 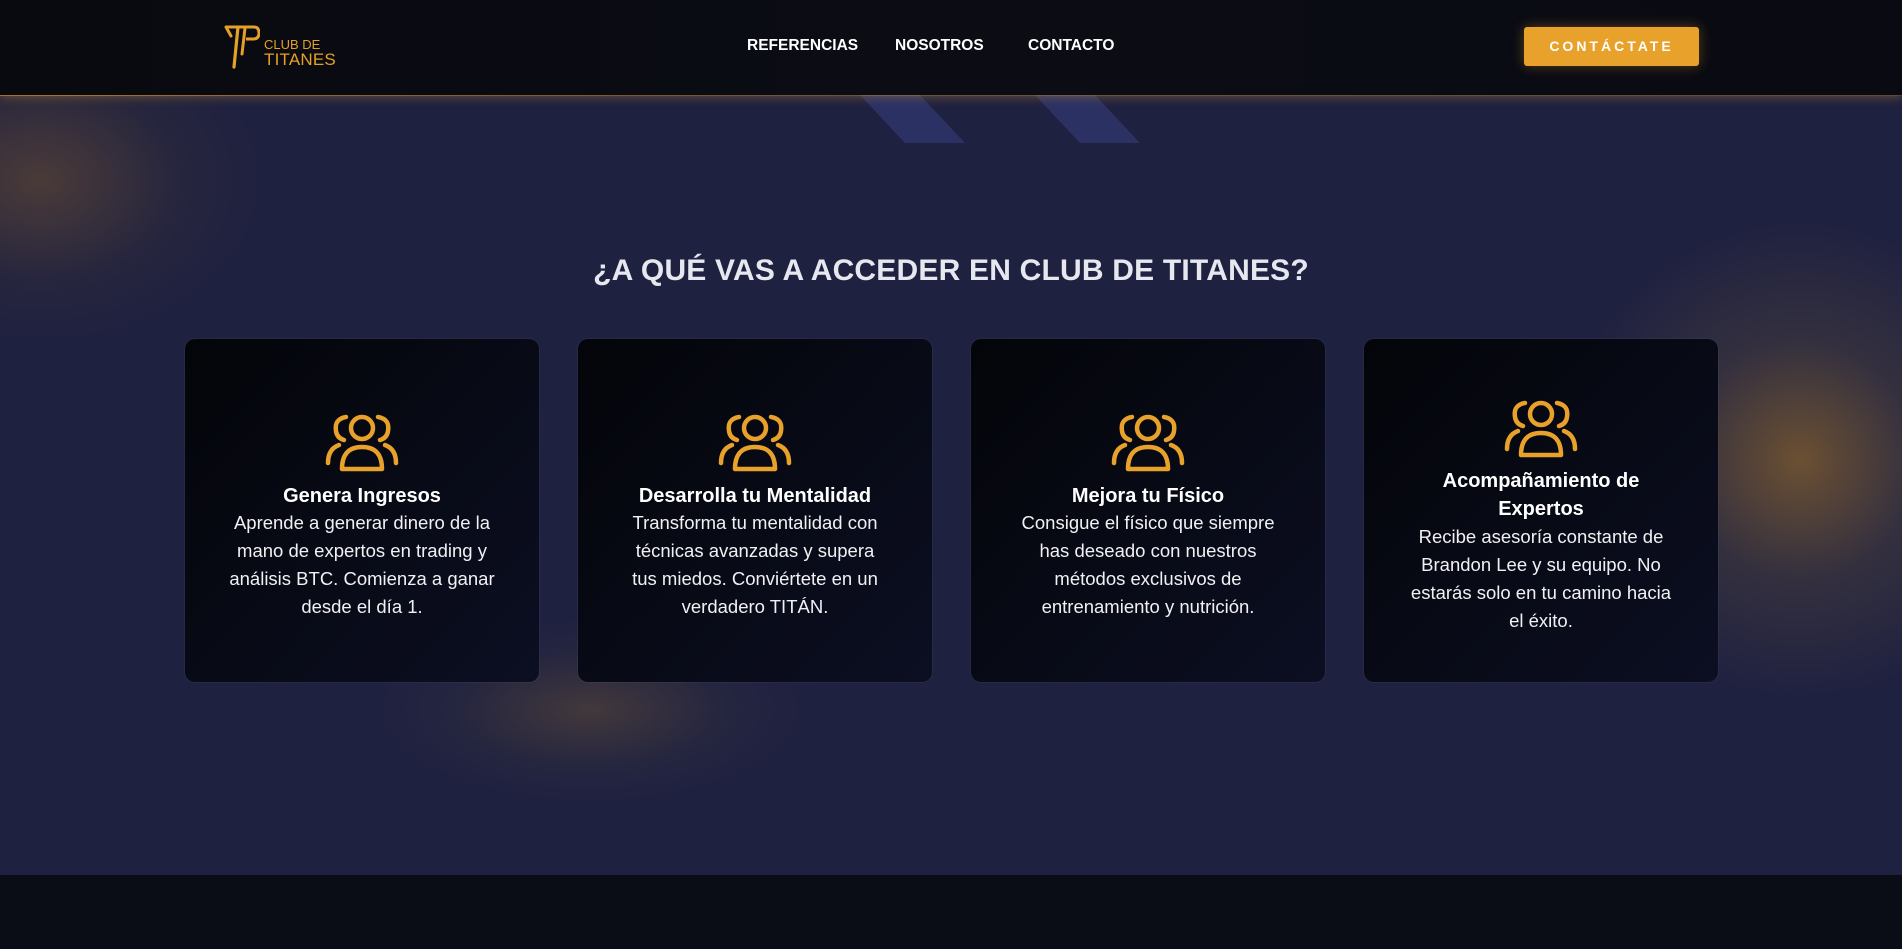 I want to click on card-title-line: Expertos, so click(x=1541, y=509).